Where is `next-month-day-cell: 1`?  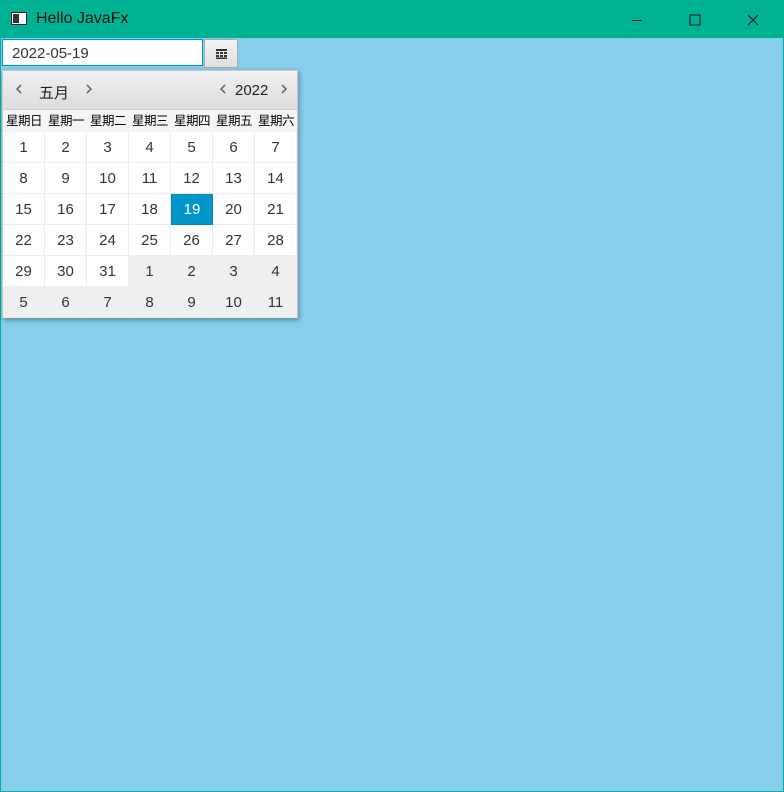 next-month-day-cell: 1 is located at coordinates (150, 271).